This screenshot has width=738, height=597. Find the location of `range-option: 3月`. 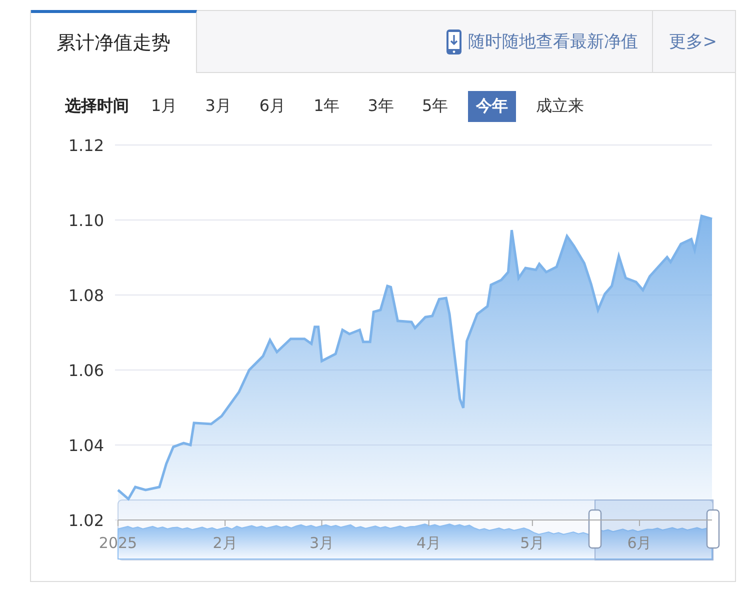

range-option: 3月 is located at coordinates (218, 106).